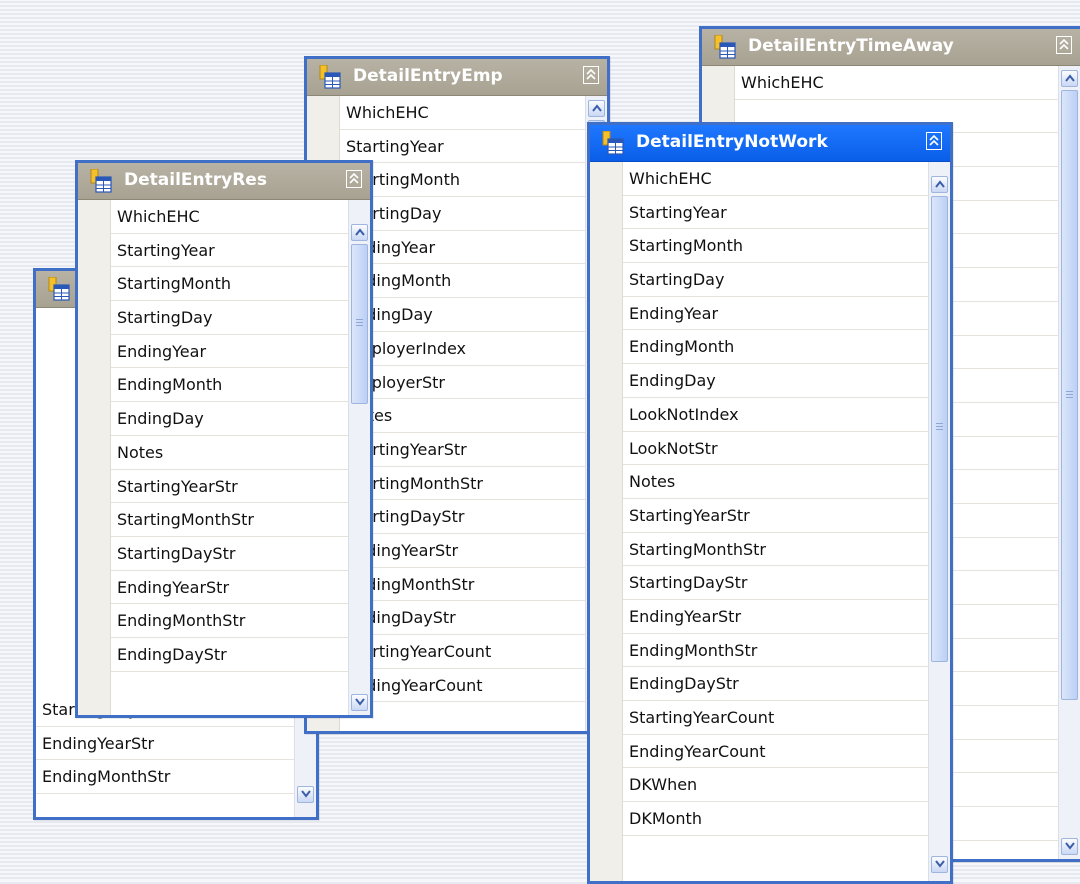 The width and height of the screenshot is (1080, 884). I want to click on title-bar: DetailEntryRes, so click(224, 181).